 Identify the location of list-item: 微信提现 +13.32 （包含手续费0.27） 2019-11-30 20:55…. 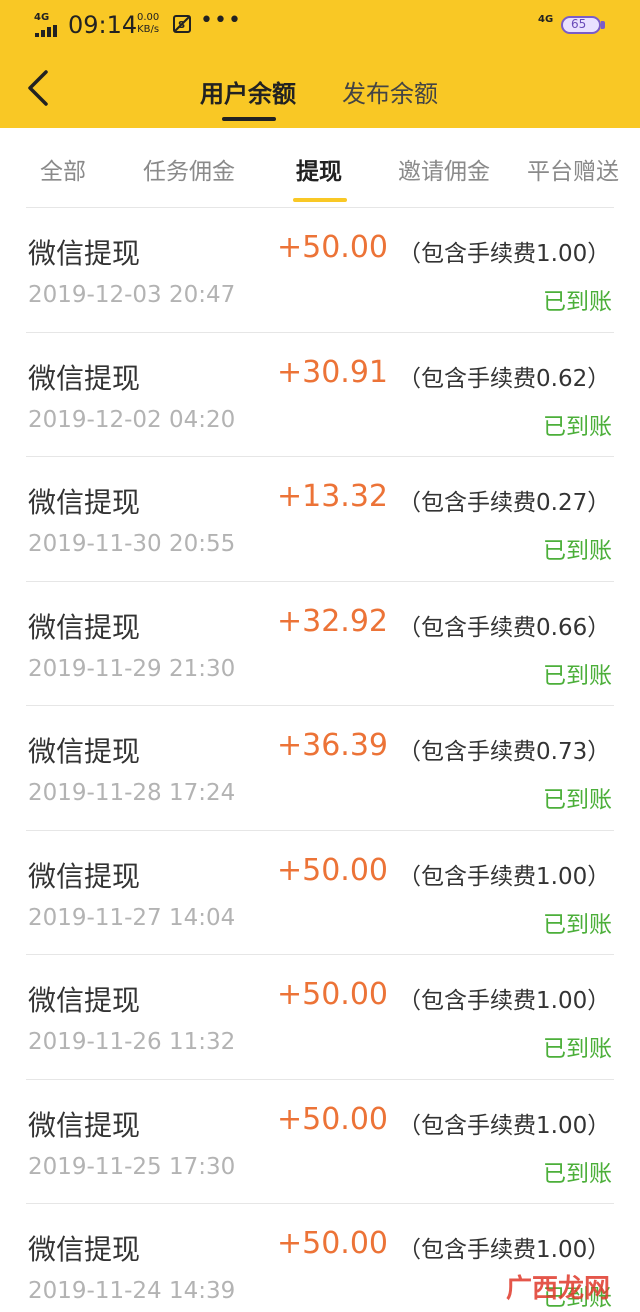
(320, 519).